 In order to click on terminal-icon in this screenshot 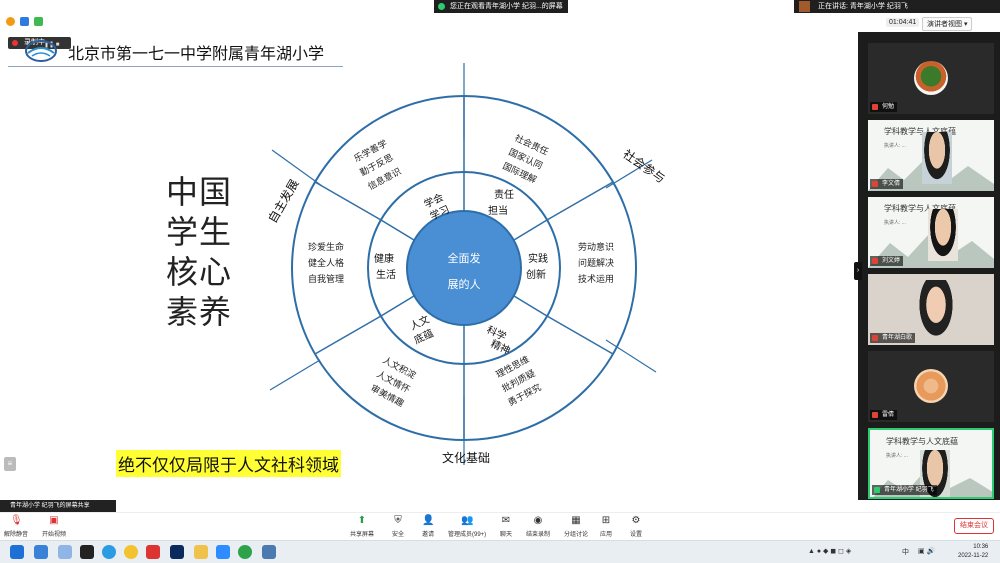, I will do `click(87, 552)`.